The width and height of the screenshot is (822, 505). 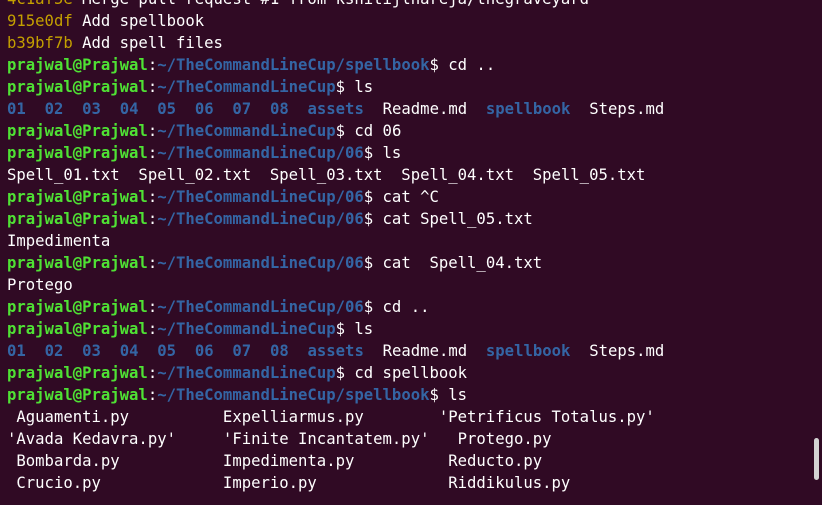 I want to click on commit-hash: 915e0df, so click(x=40, y=21).